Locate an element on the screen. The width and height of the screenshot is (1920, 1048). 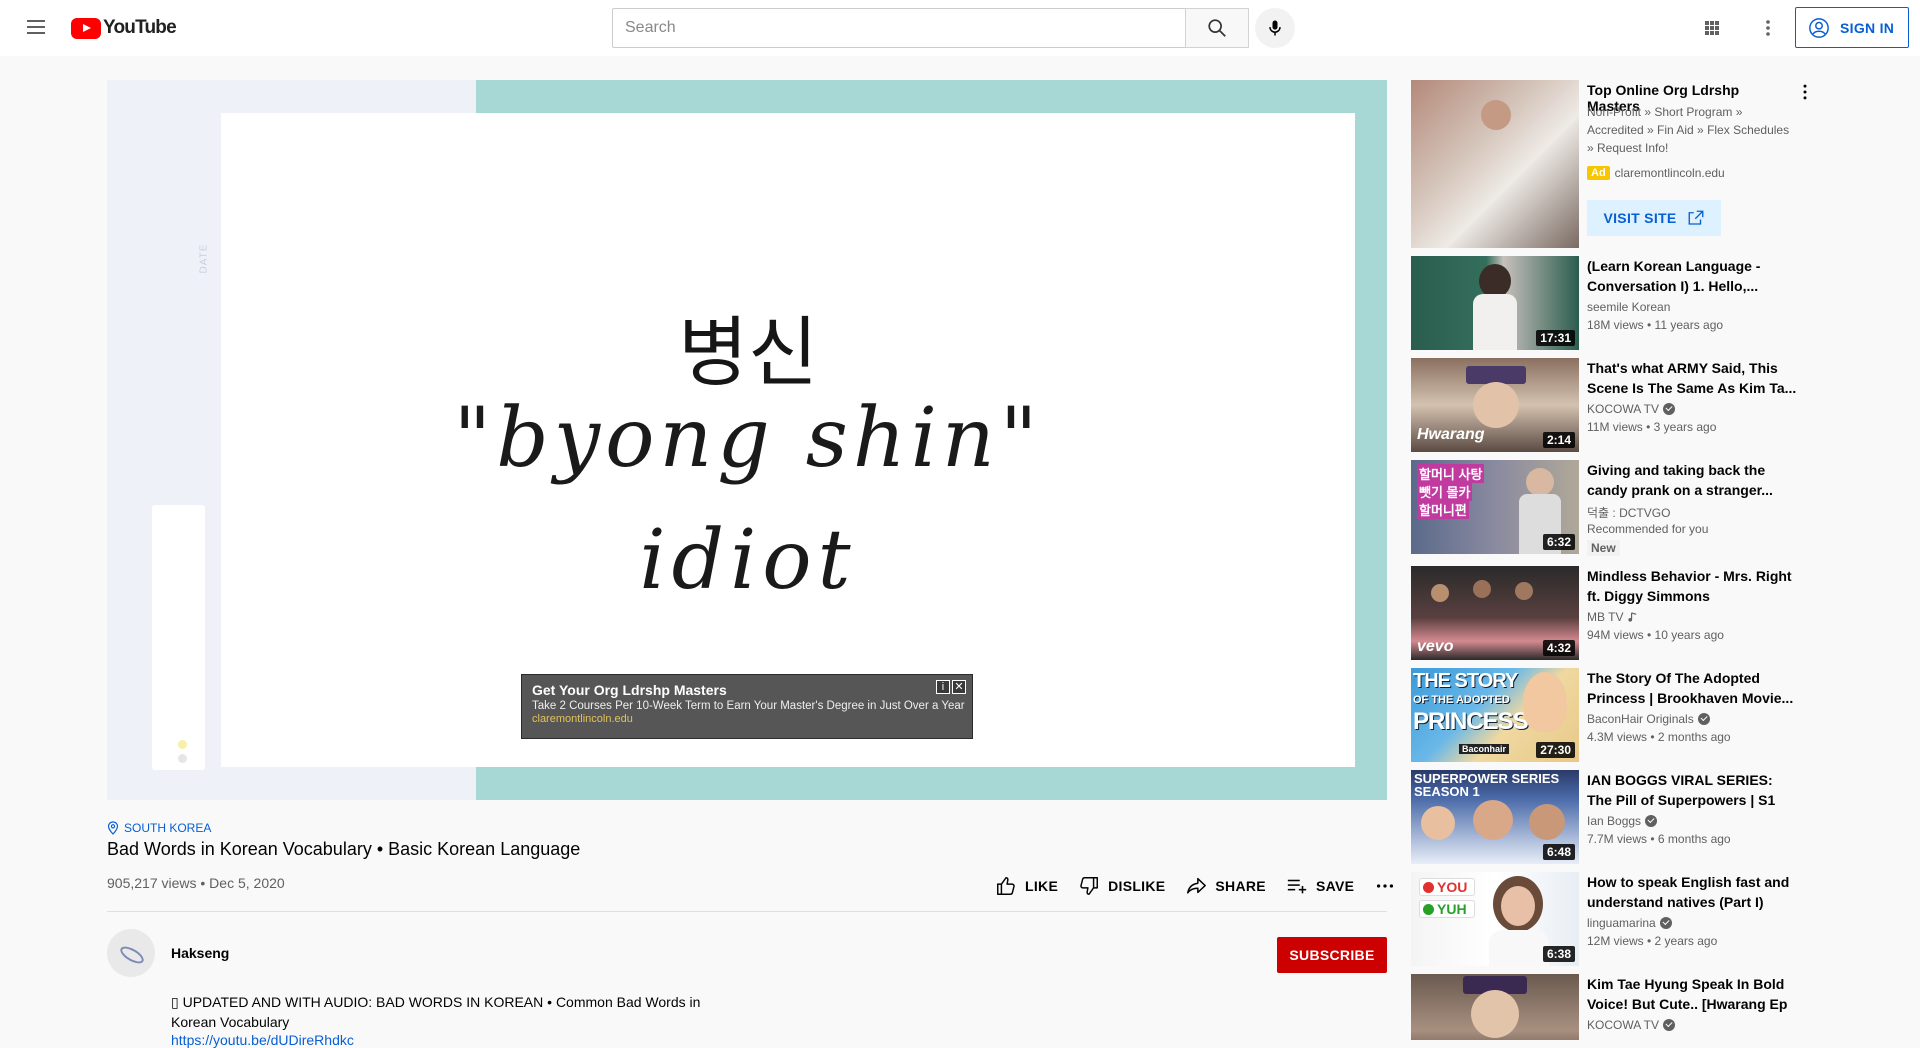
search-icon is located at coordinates (1217, 28).